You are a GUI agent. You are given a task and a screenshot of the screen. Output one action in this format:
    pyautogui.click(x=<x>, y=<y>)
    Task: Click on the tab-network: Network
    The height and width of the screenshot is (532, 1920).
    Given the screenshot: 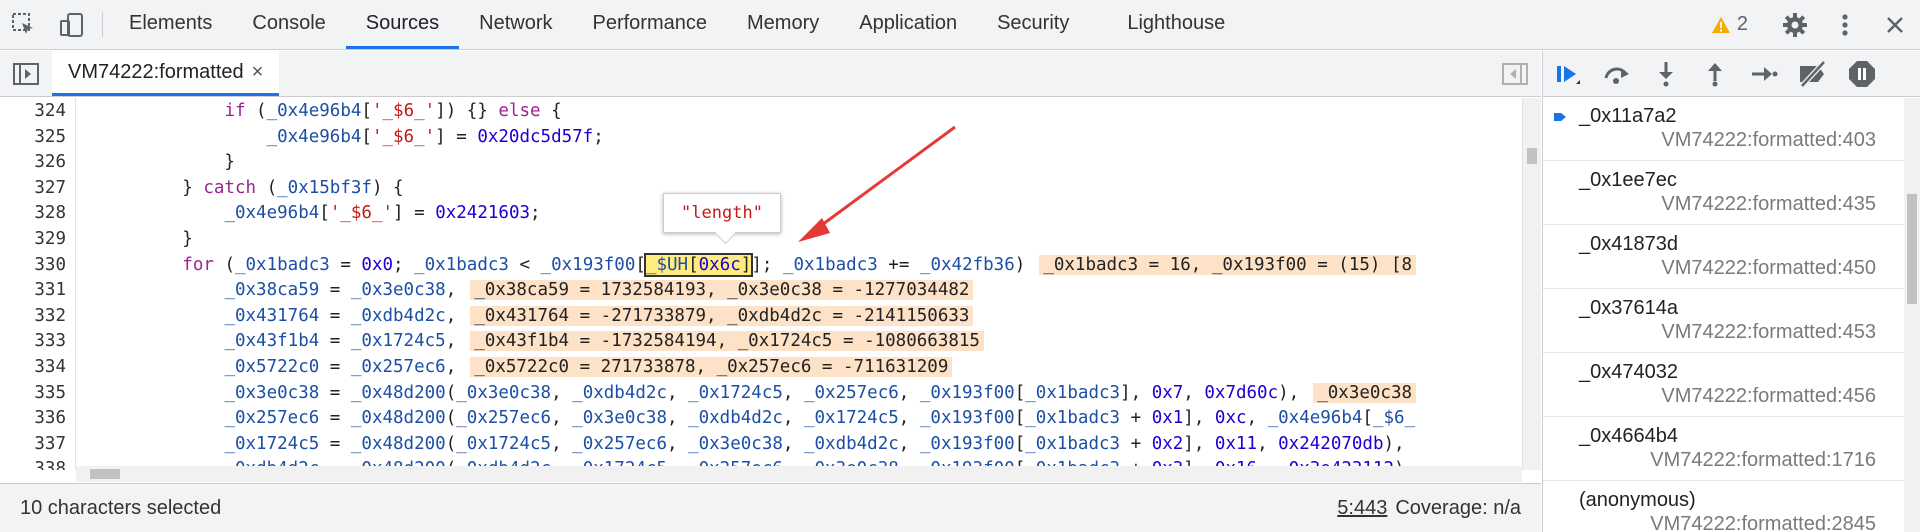 What is the action you would take?
    pyautogui.click(x=515, y=24)
    